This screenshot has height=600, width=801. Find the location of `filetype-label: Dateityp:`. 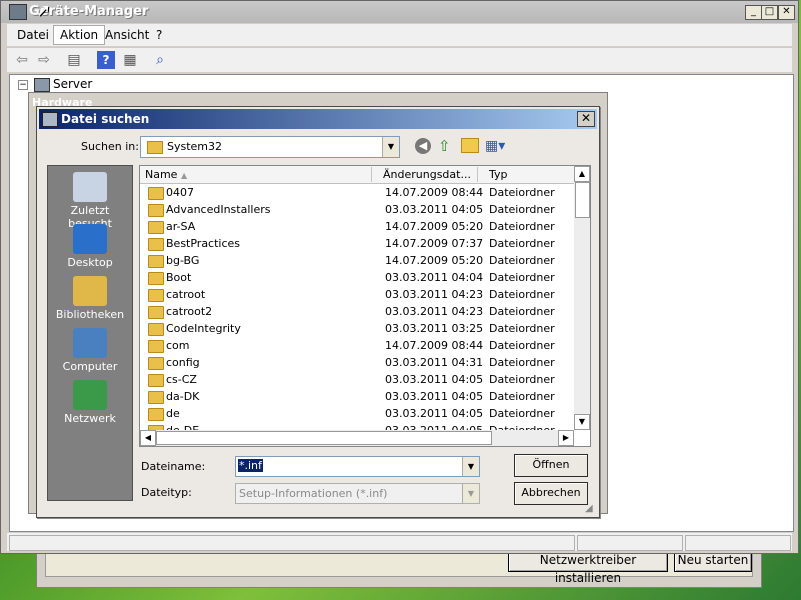

filetype-label: Dateityp: is located at coordinates (166, 492).